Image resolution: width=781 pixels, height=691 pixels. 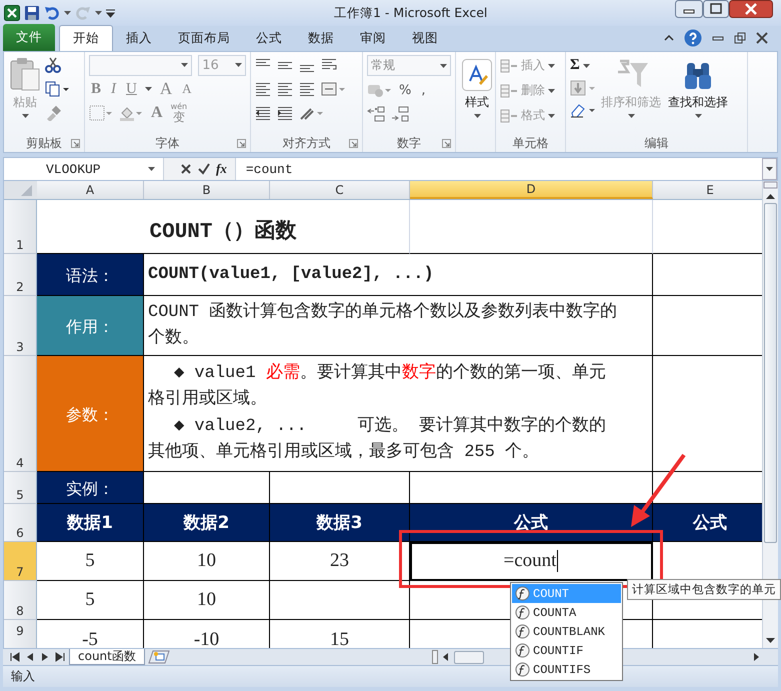 What do you see at coordinates (656, 143) in the screenshot?
I see `group-label: 编辑` at bounding box center [656, 143].